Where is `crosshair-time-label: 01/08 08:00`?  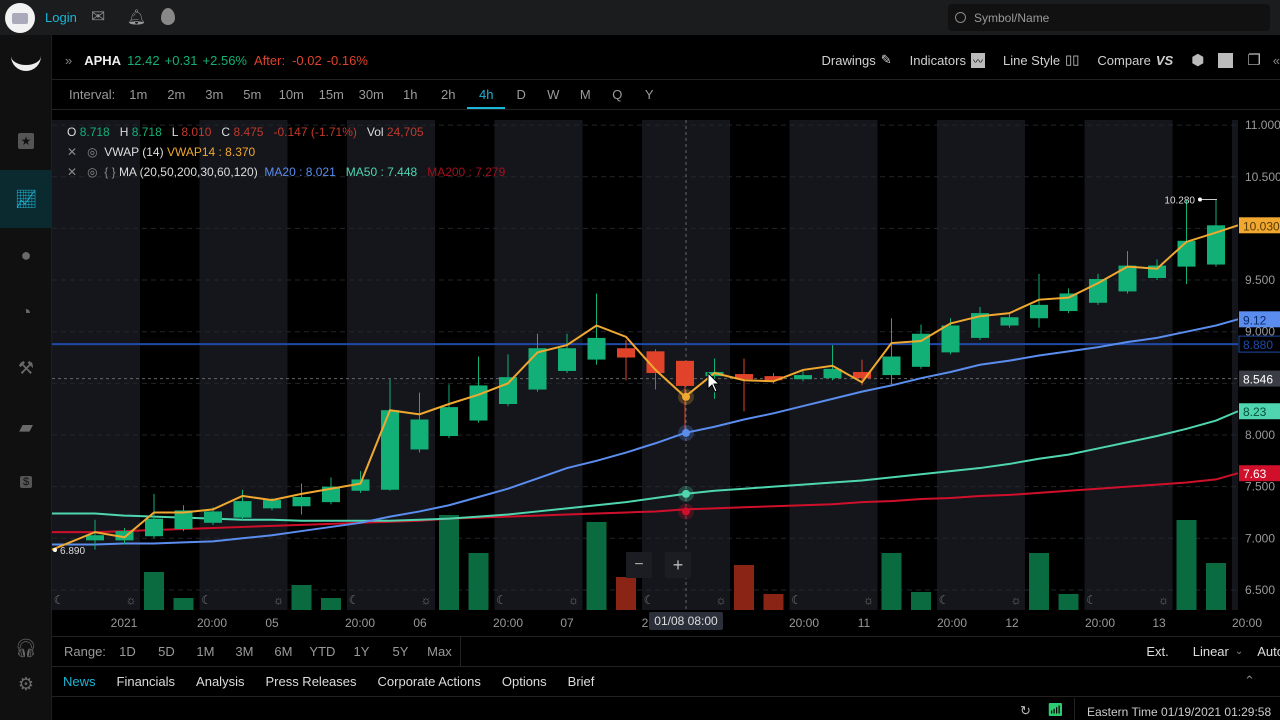 crosshair-time-label: 01/08 08:00 is located at coordinates (686, 621).